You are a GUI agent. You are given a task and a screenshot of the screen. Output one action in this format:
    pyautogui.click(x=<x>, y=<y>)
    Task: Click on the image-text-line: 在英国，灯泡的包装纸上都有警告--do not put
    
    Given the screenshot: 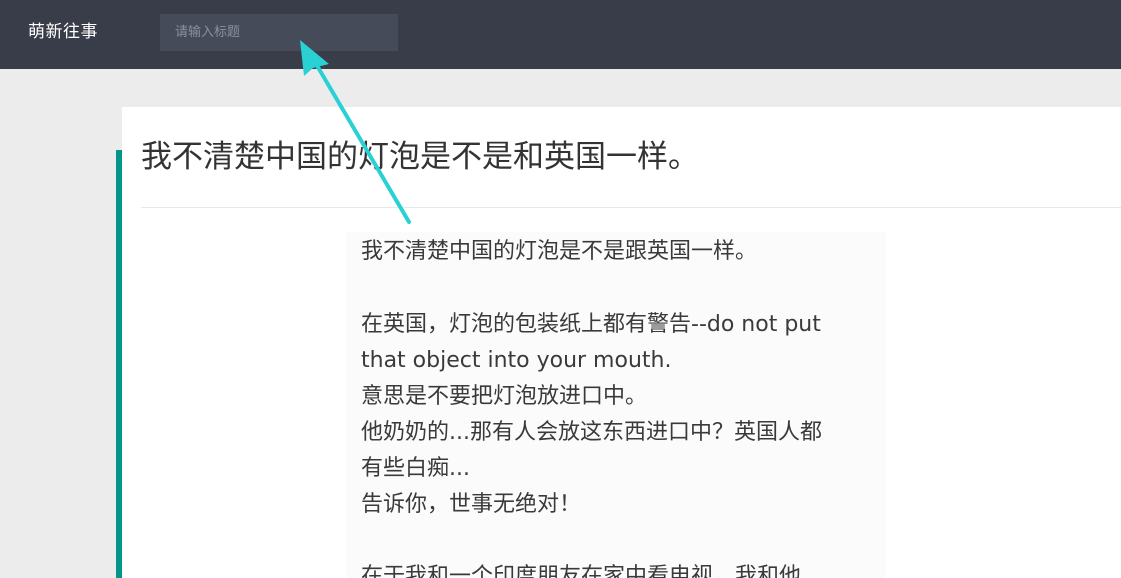 What is the action you would take?
    pyautogui.click(x=591, y=324)
    